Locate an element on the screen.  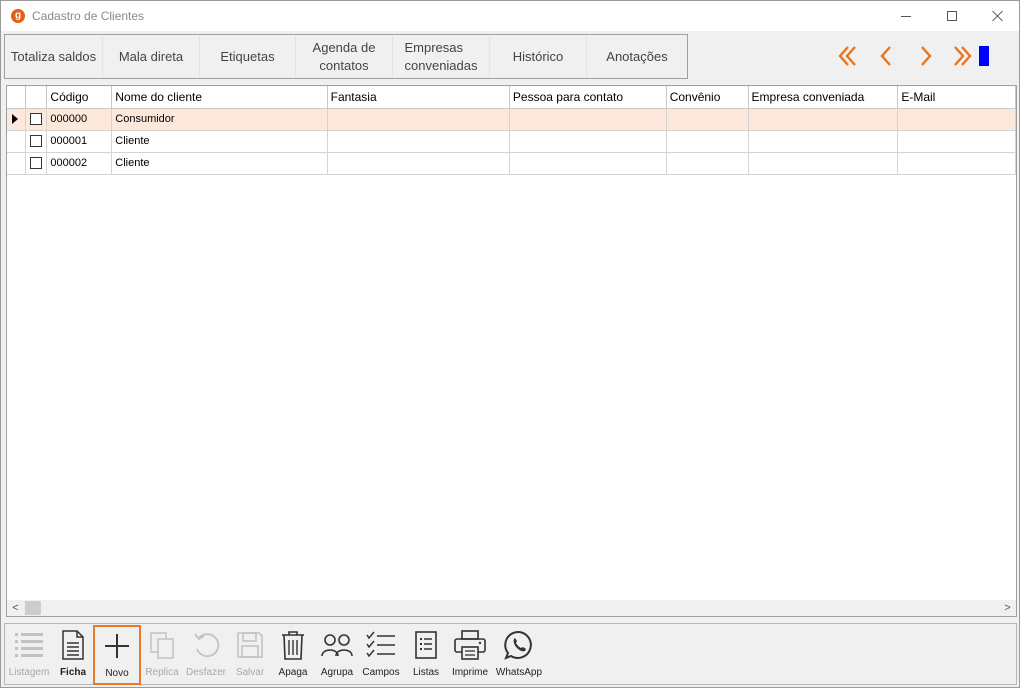
lists-icon is located at coordinates (426, 645).